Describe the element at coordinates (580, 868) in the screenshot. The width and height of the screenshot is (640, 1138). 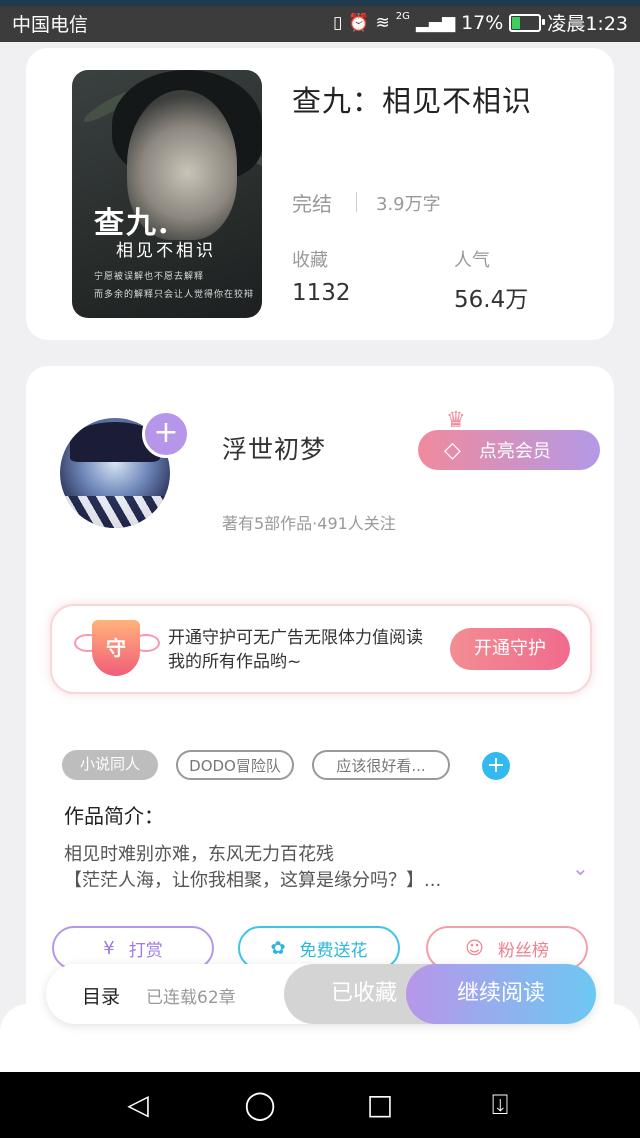
I see `chevron-down-icon: ⌄` at that location.